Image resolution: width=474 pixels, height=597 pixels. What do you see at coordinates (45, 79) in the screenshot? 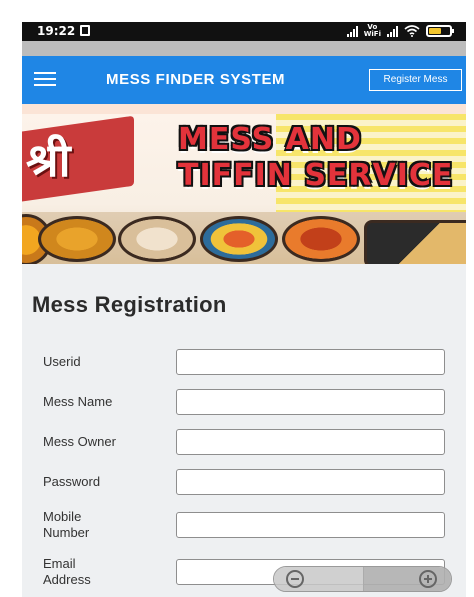
I see `menu-icon` at bounding box center [45, 79].